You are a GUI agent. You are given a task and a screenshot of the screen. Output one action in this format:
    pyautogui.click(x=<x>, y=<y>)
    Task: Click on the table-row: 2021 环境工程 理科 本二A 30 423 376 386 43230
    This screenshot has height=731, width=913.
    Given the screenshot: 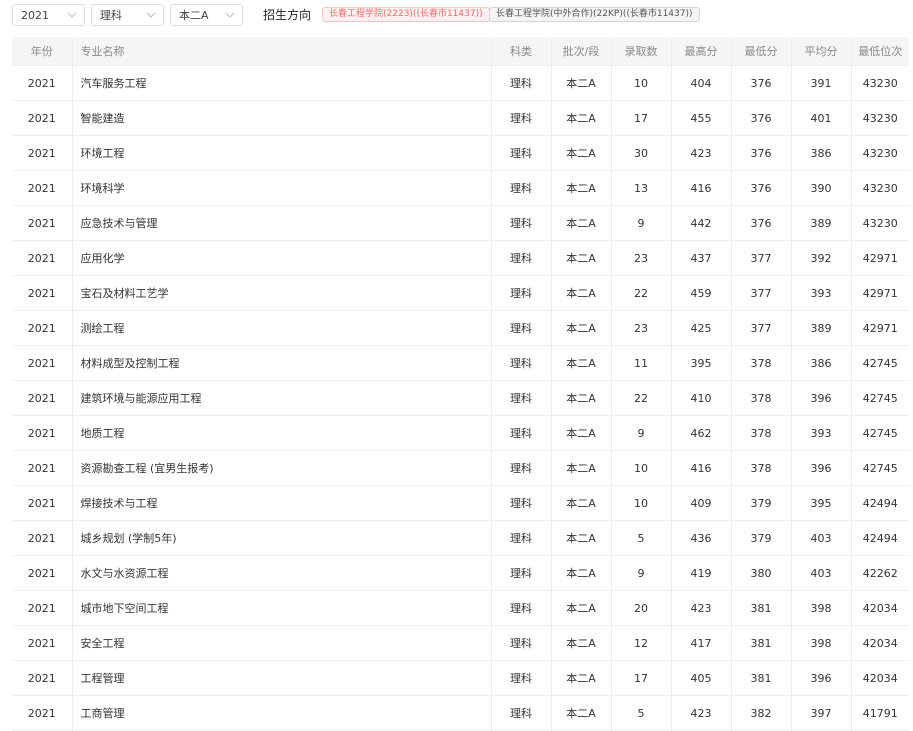 What is the action you would take?
    pyautogui.click(x=460, y=153)
    